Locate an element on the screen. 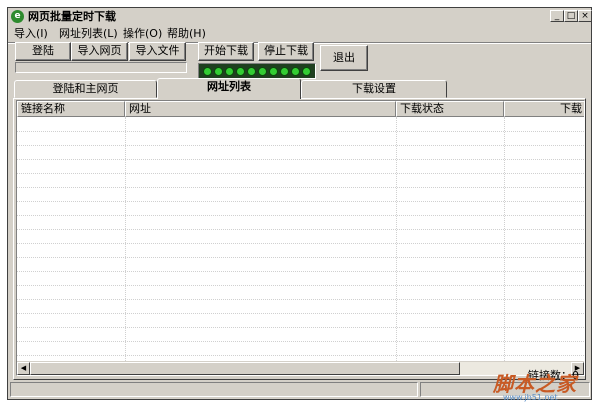 The image size is (600, 407). column-header-url: 网址 is located at coordinates (260, 109).